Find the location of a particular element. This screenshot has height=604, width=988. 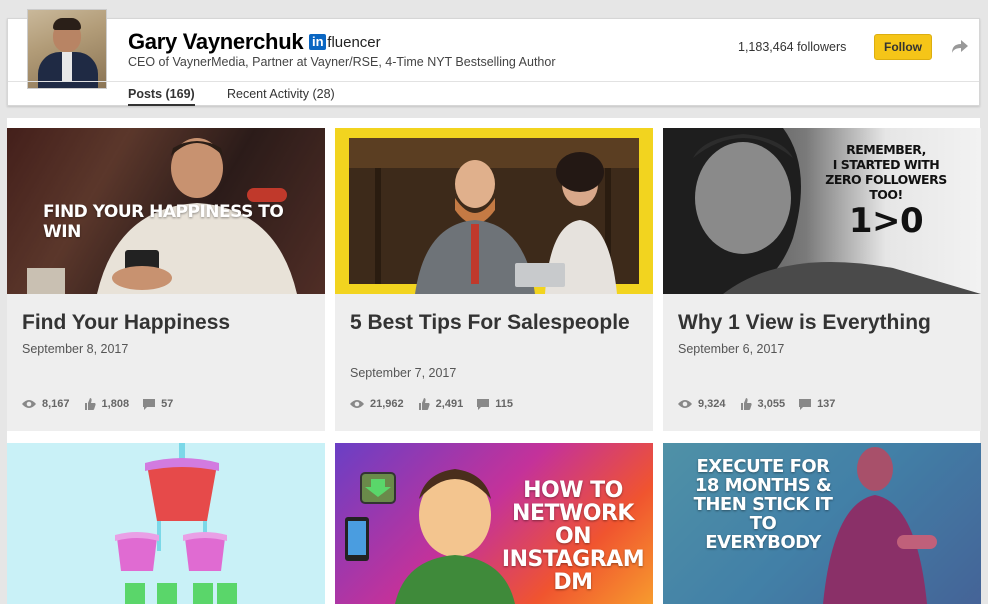

caption-line: ZERO FOLLOWERS TOO! is located at coordinates (886, 187).